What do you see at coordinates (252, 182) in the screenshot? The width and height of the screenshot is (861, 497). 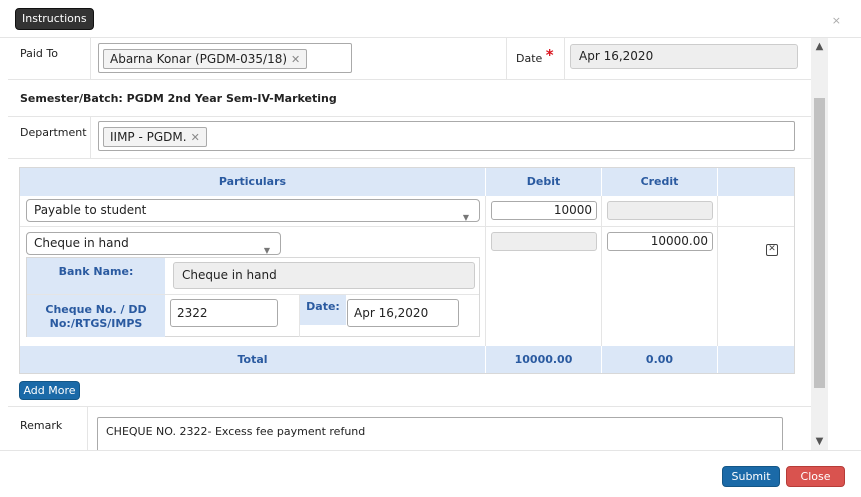 I see `particulars-header: Particulars` at bounding box center [252, 182].